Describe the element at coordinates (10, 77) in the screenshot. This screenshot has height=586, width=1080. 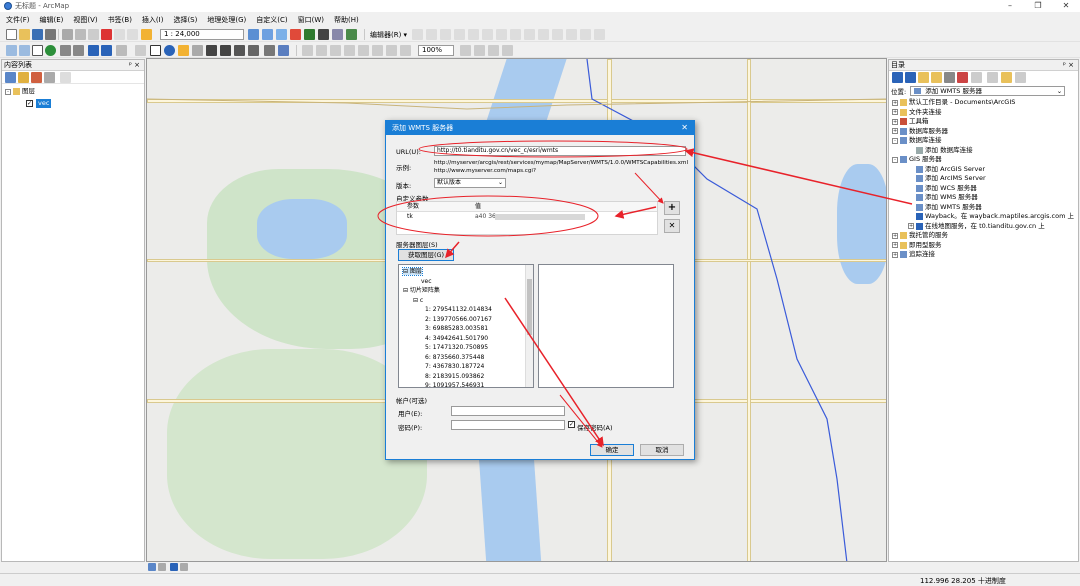
I see `list-by-drawing-order-icon` at that location.